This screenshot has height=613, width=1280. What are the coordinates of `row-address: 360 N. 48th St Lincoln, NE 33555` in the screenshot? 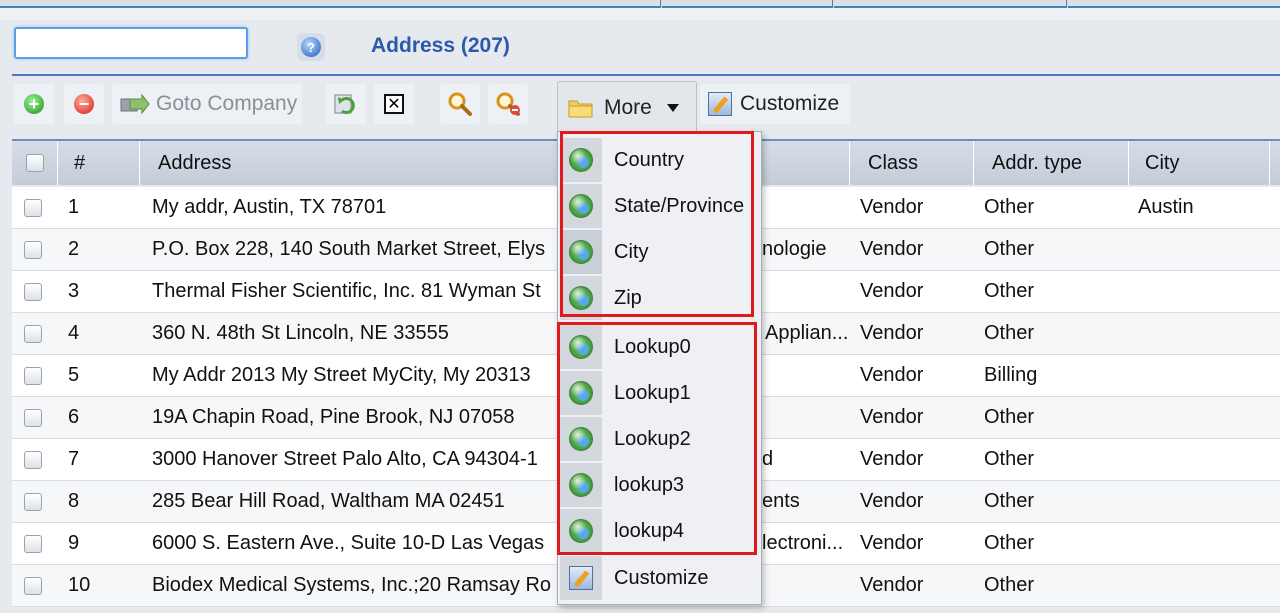 It's located at (300, 333).